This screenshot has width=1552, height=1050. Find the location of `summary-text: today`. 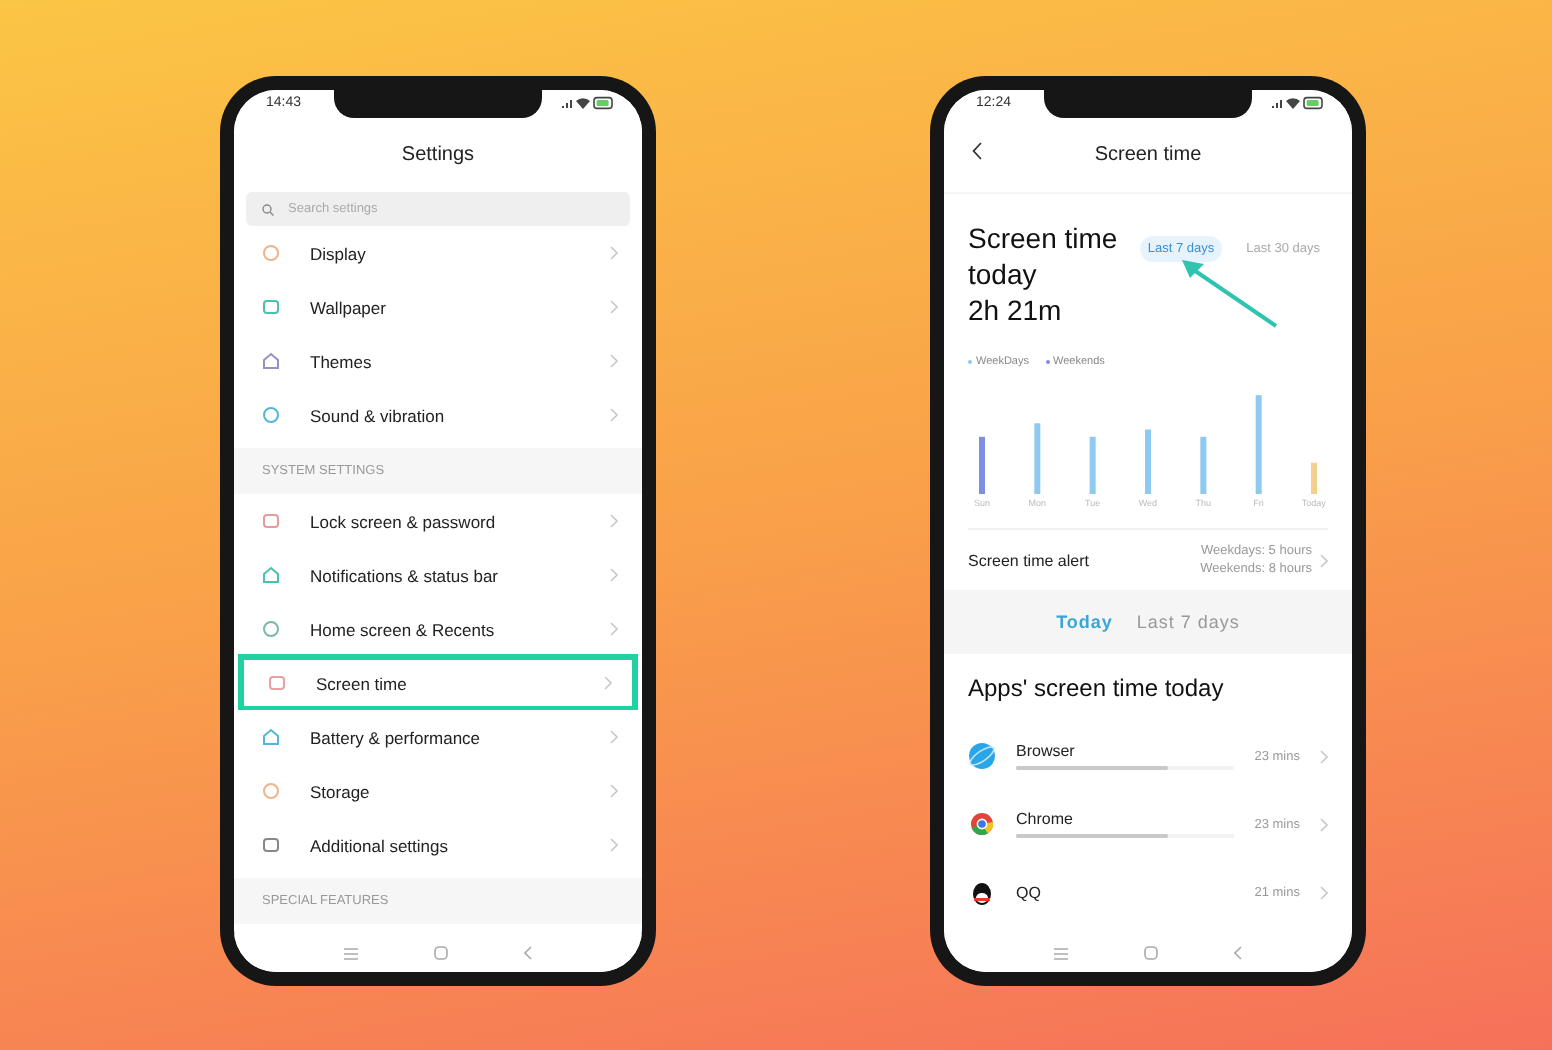

summary-text: today is located at coordinates (1003, 274).